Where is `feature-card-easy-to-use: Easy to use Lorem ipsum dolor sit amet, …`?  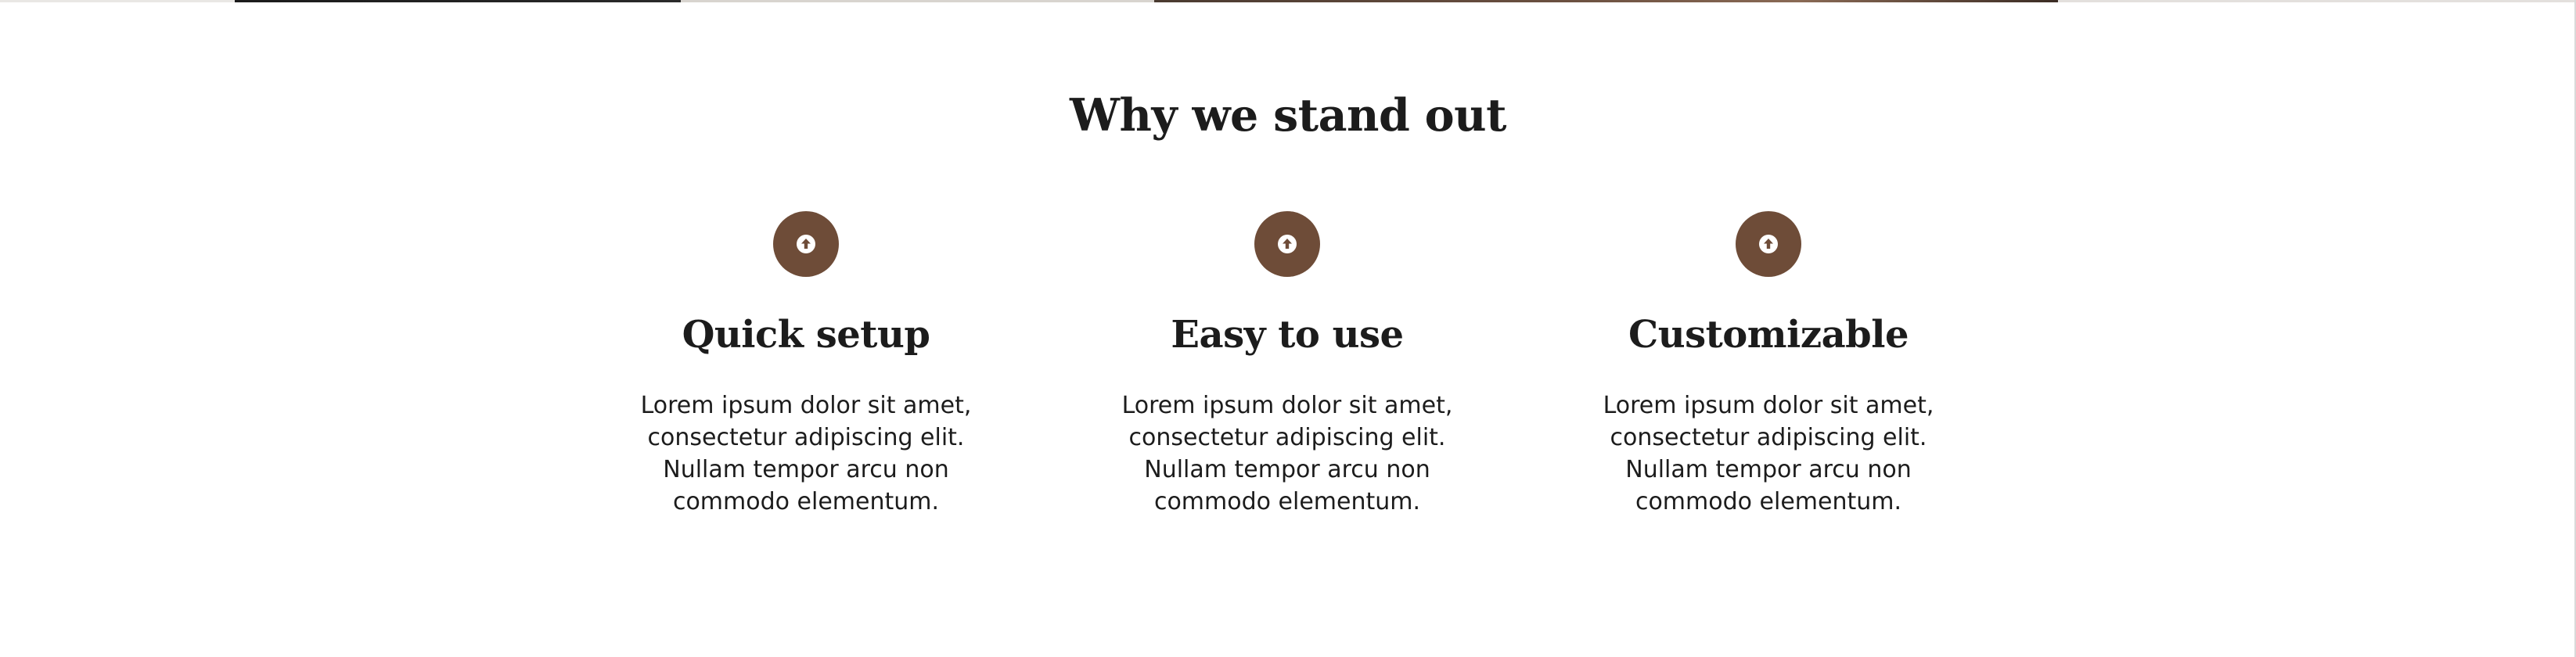
feature-card-easy-to-use: Easy to use Lorem ipsum dolor sit amet, … is located at coordinates (1288, 364).